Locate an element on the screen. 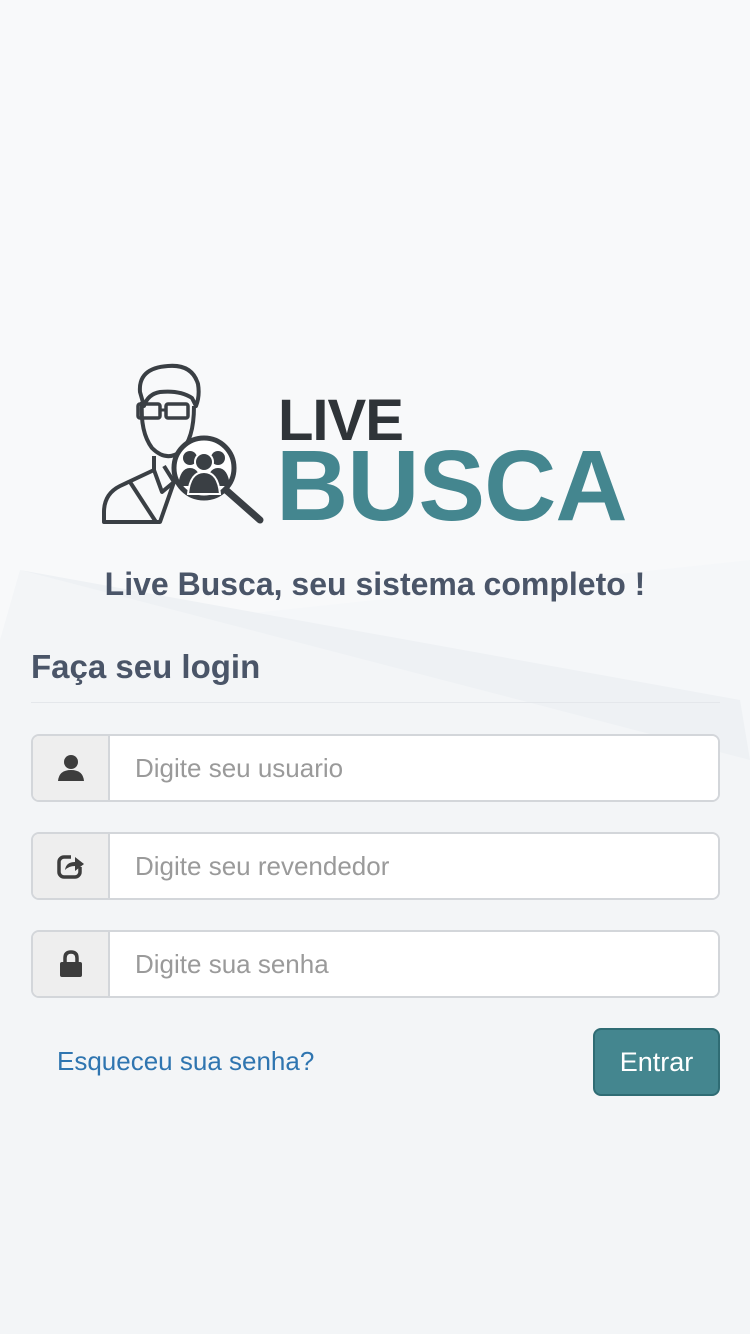  share-icon is located at coordinates (70, 866).